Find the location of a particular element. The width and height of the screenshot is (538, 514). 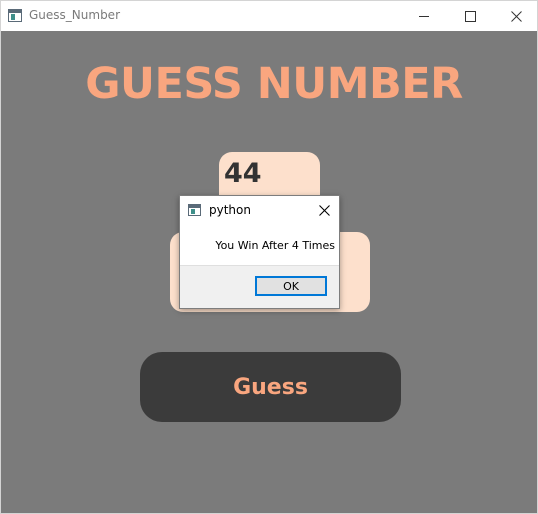

message-dialog: python You Win After 4 Times OK is located at coordinates (259, 252).